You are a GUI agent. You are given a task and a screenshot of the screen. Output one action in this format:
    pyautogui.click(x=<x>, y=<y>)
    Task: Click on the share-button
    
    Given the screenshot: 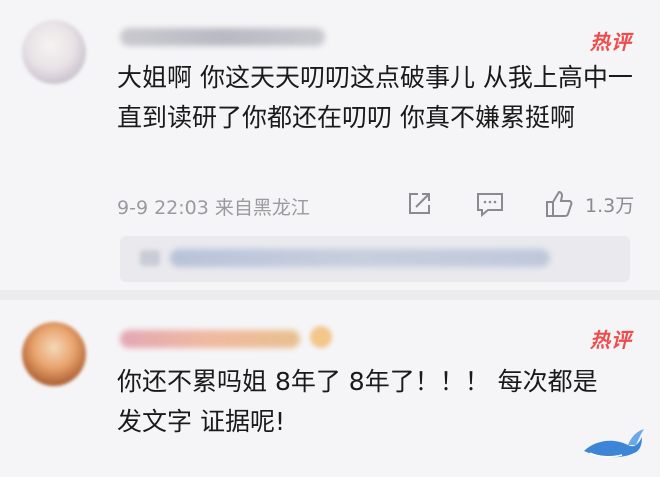 What is the action you would take?
    pyautogui.click(x=419, y=204)
    